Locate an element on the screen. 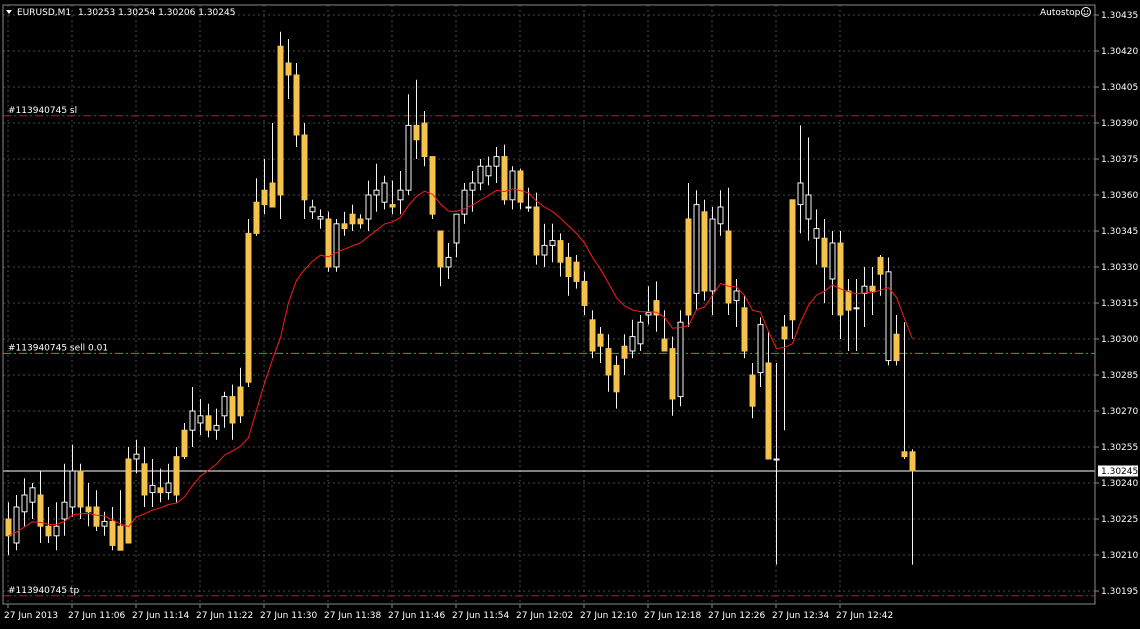 This screenshot has height=629, width=1140. y-tick-label: 1.30375 is located at coordinates (1119, 160).